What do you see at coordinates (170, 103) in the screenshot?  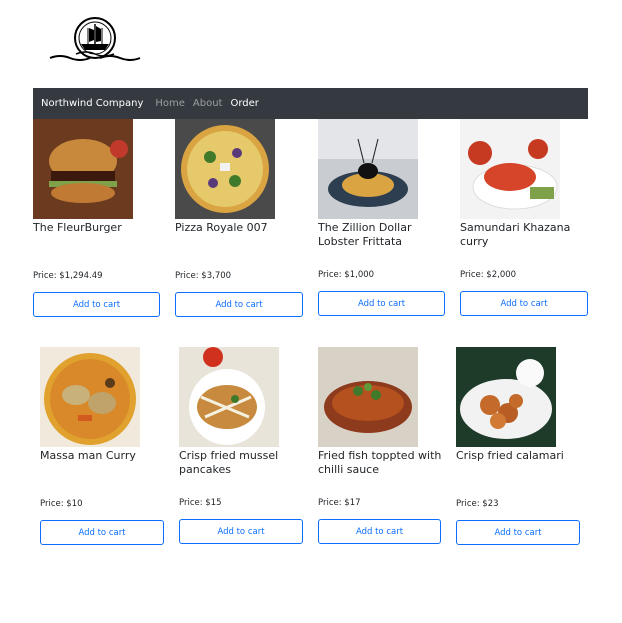 I see `nav-link-home: Home` at bounding box center [170, 103].